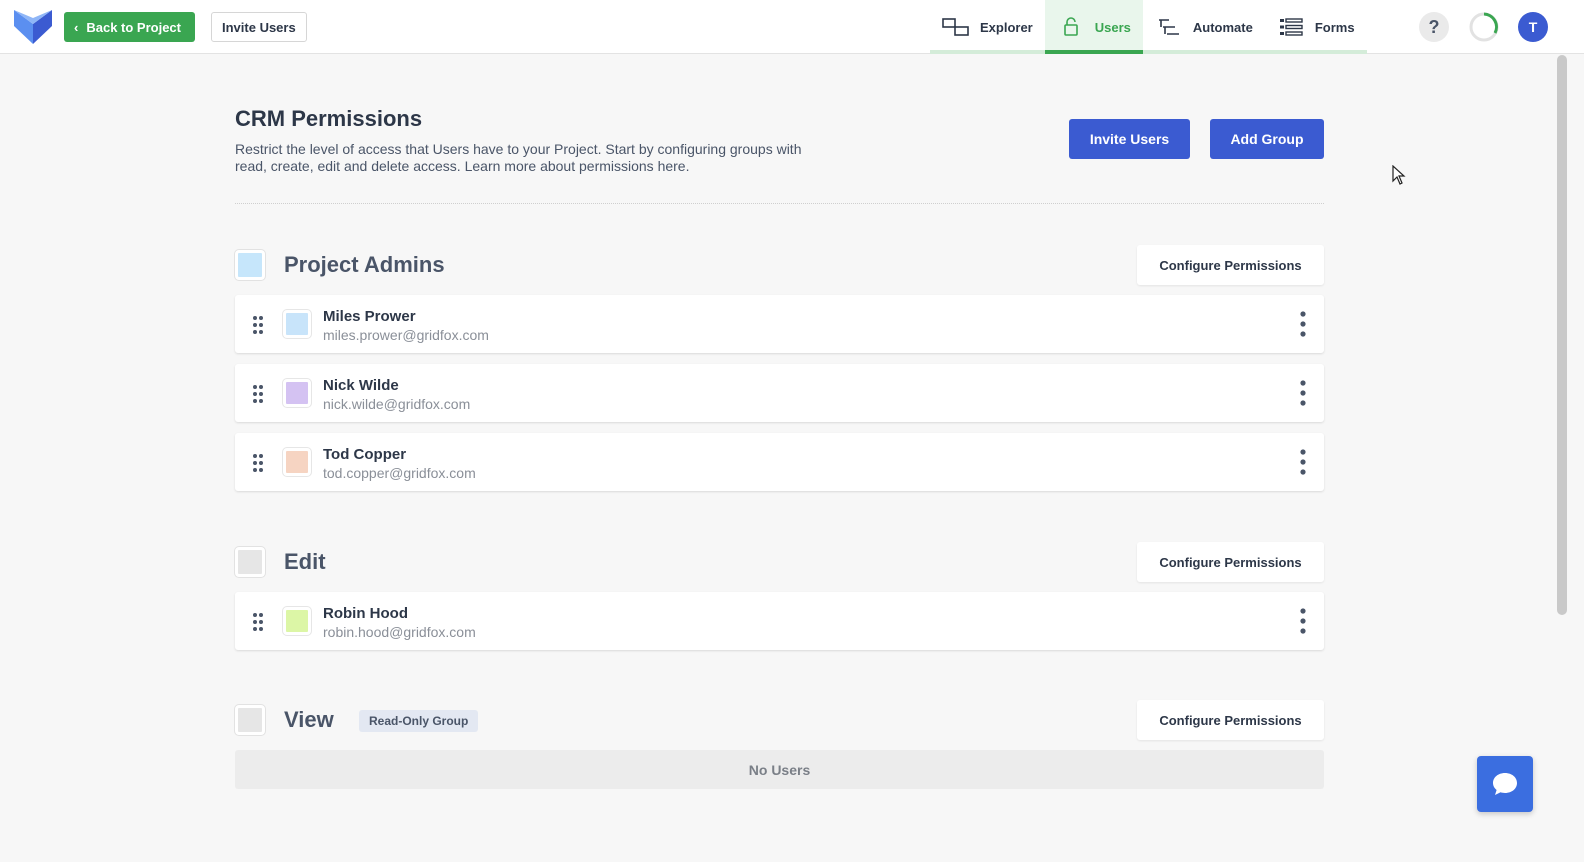 Image resolution: width=1584 pixels, height=862 pixels. I want to click on back-to-project-button: ‹ Back to Project, so click(129, 27).